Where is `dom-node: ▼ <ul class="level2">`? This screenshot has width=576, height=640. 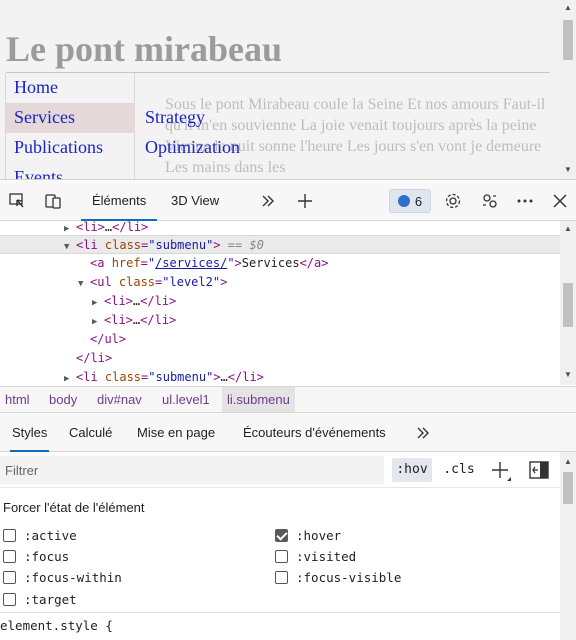 dom-node: ▼ <ul class="level2"> is located at coordinates (280, 282).